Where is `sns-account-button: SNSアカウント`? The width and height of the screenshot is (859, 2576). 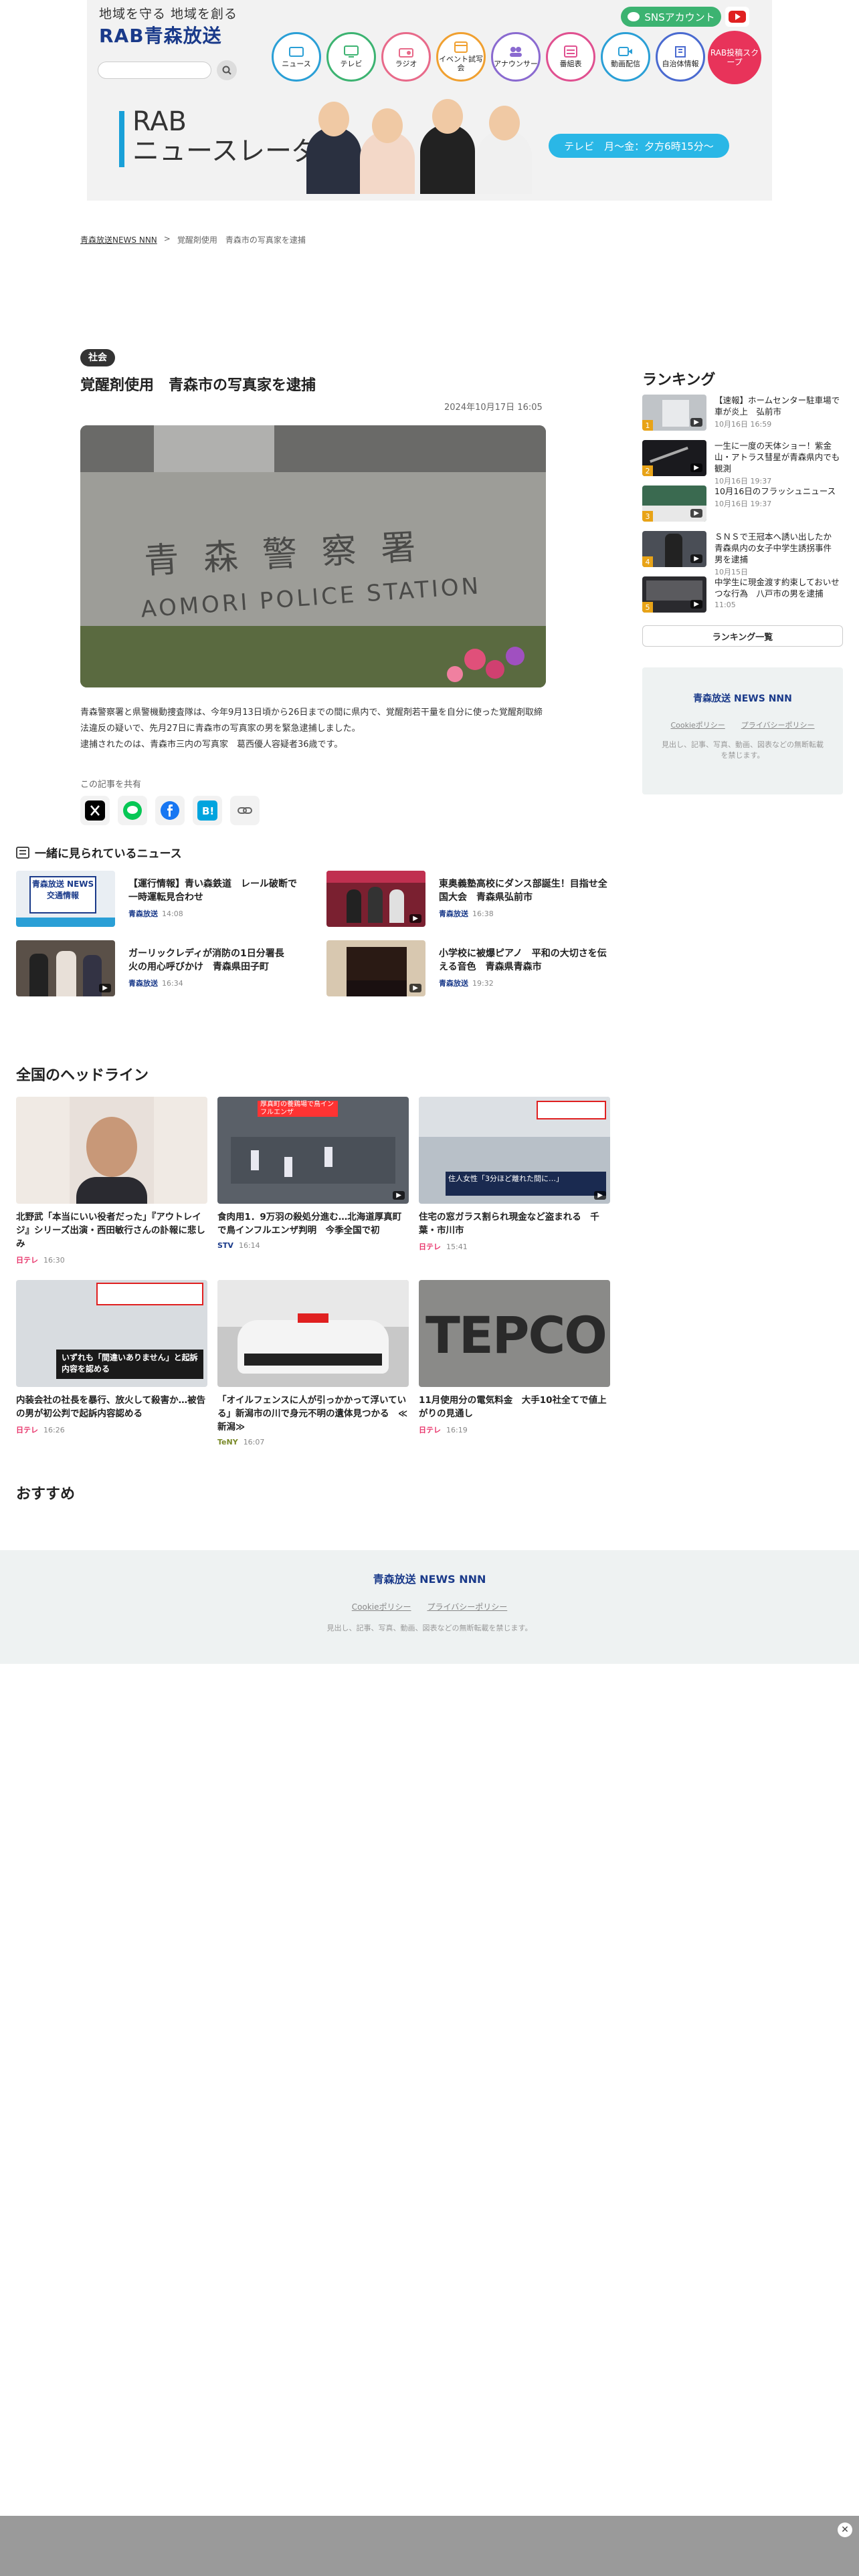
sns-account-button: SNSアカウント is located at coordinates (671, 17).